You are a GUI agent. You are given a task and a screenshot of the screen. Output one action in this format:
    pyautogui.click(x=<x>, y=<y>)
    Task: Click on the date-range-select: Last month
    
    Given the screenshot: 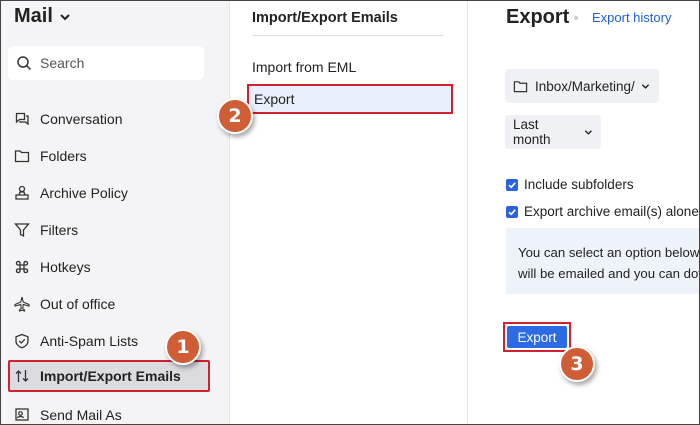 What is the action you would take?
    pyautogui.click(x=553, y=132)
    